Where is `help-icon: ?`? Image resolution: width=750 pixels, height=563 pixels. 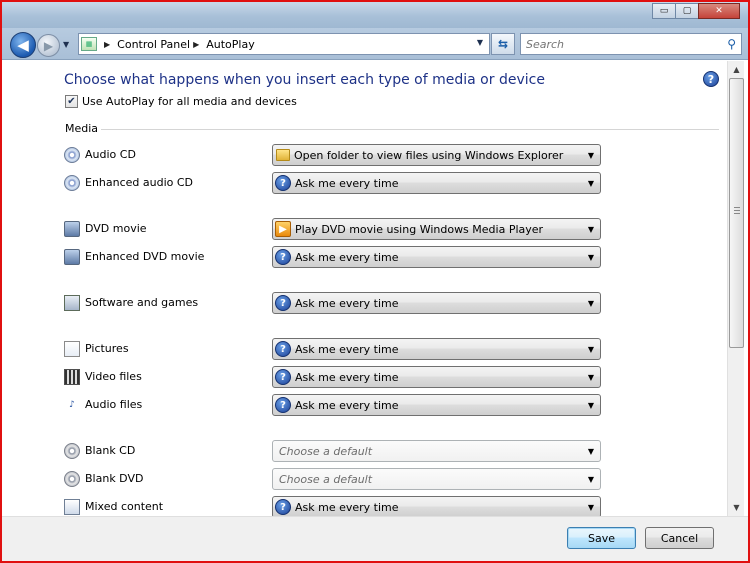
help-icon: ? is located at coordinates (711, 79).